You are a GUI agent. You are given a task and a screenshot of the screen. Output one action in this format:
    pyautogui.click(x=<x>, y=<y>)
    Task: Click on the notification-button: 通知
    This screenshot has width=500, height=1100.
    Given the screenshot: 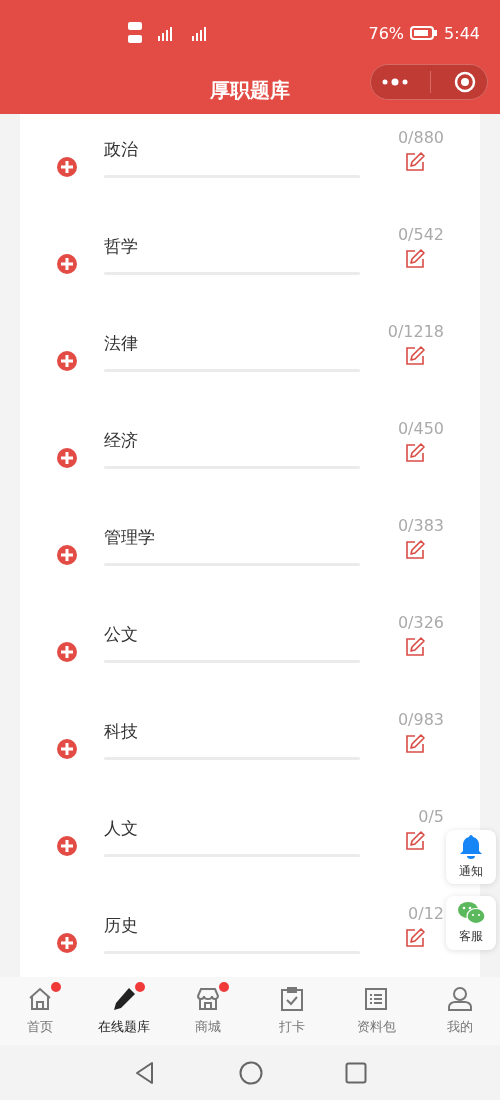 What is the action you would take?
    pyautogui.click(x=471, y=857)
    